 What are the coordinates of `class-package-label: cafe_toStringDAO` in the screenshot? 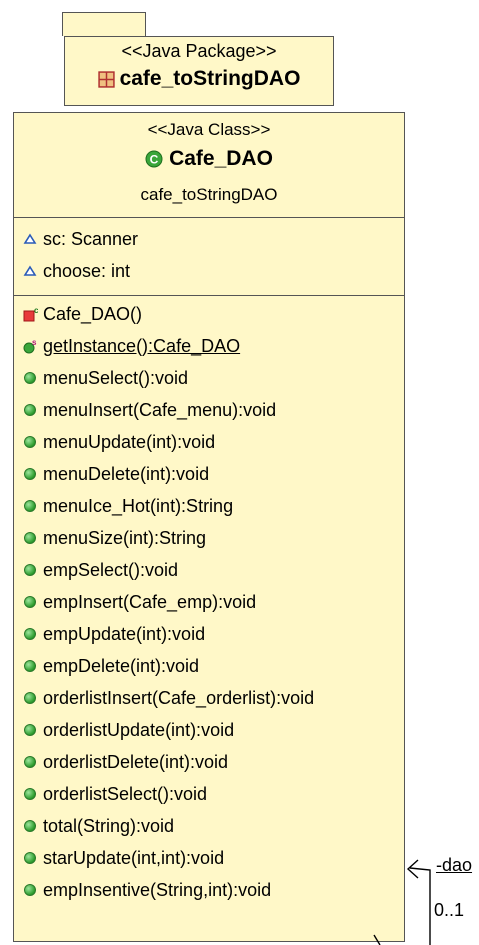 It's located at (209, 194).